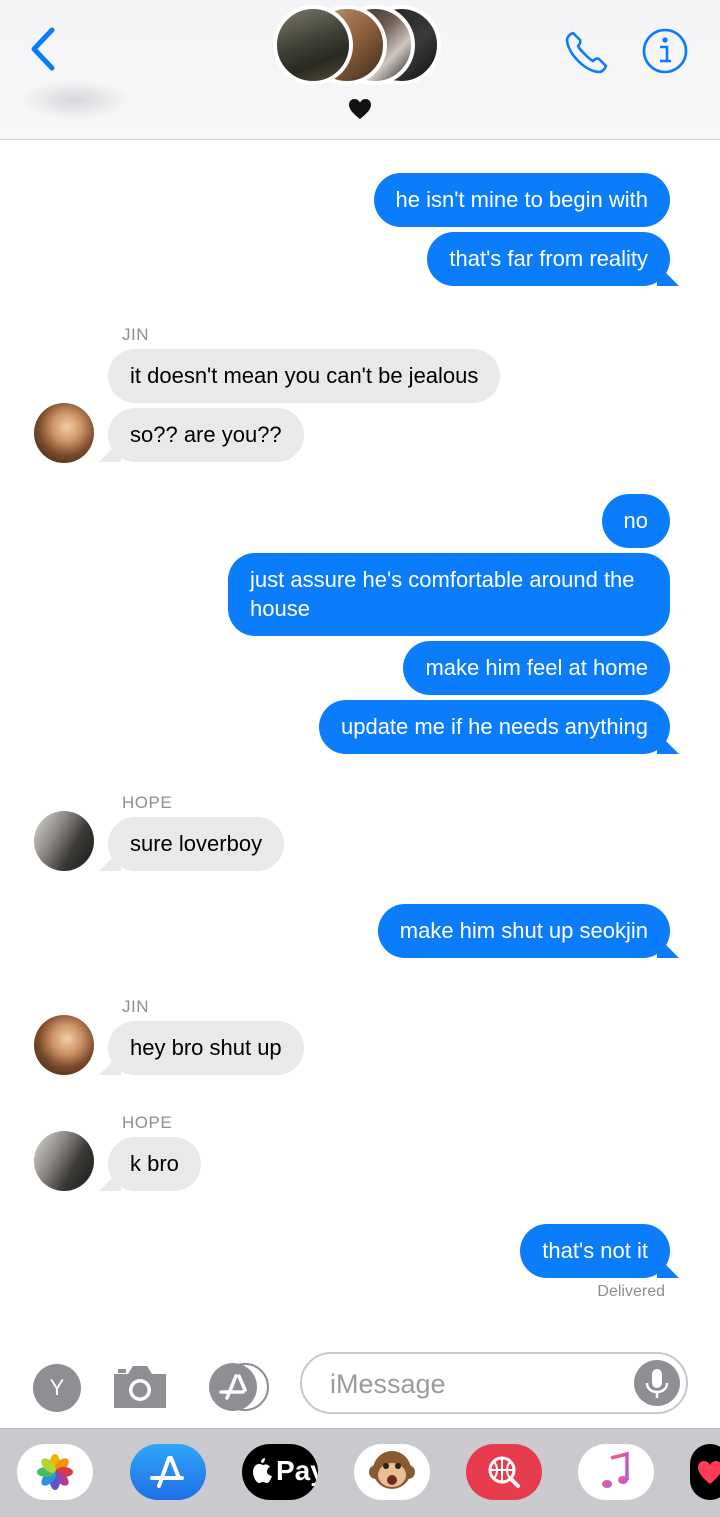 This screenshot has width=720, height=1517. I want to click on info-icon, so click(665, 51).